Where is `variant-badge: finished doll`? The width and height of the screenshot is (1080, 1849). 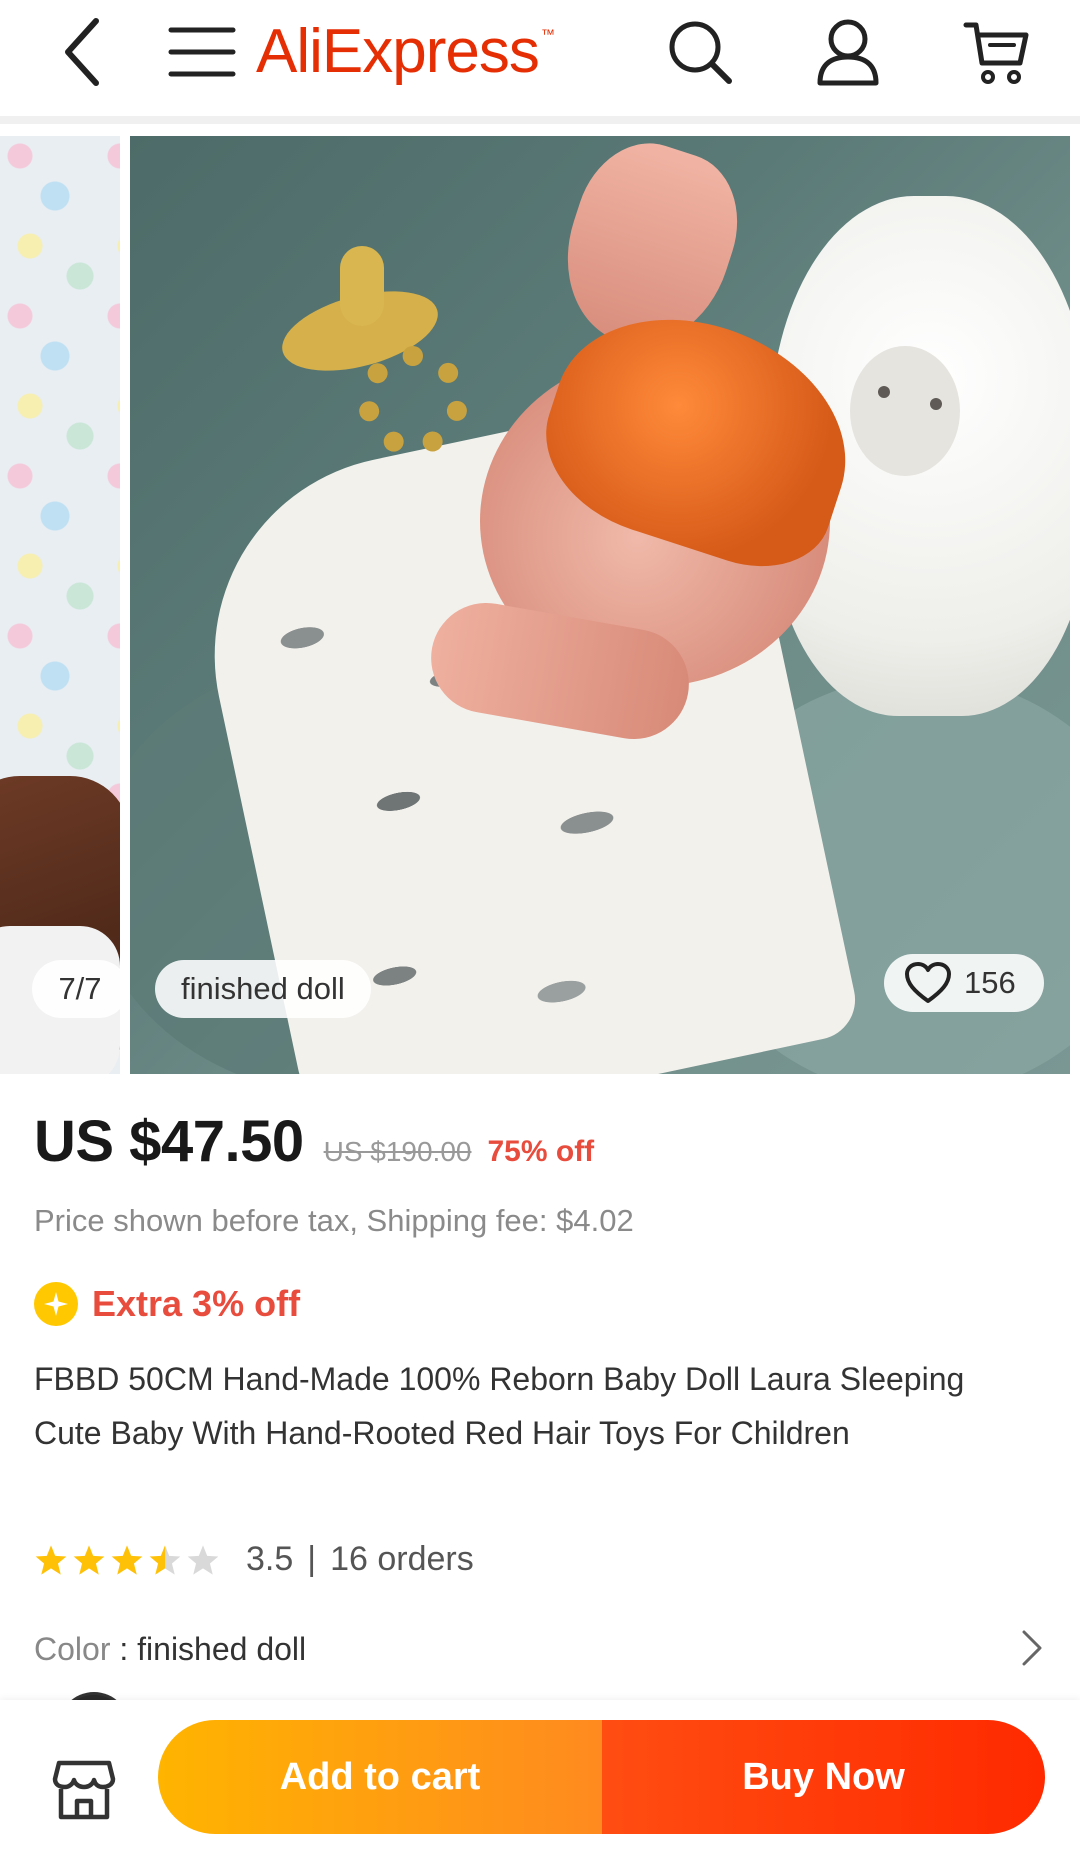
variant-badge: finished doll is located at coordinates (263, 989).